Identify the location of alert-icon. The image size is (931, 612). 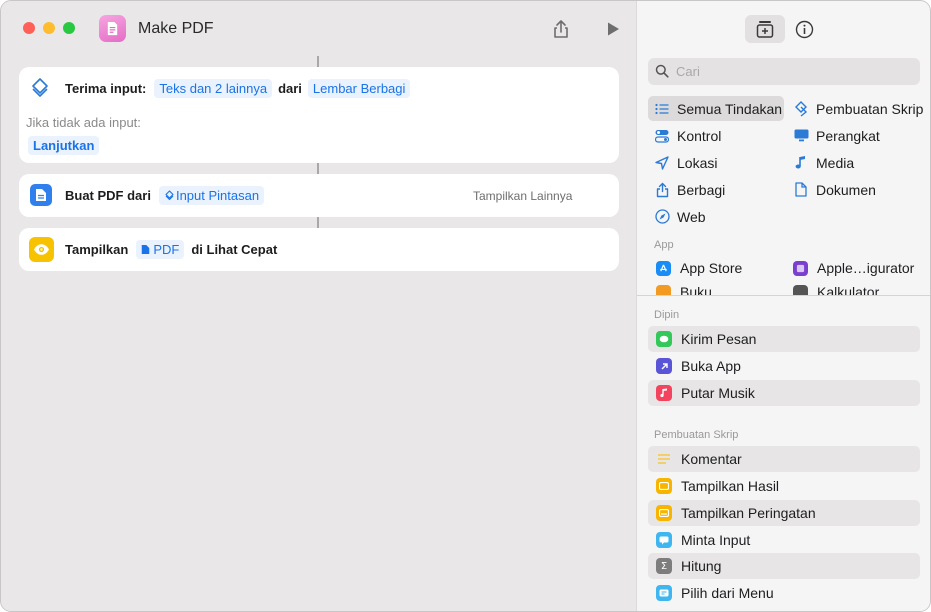
(664, 513).